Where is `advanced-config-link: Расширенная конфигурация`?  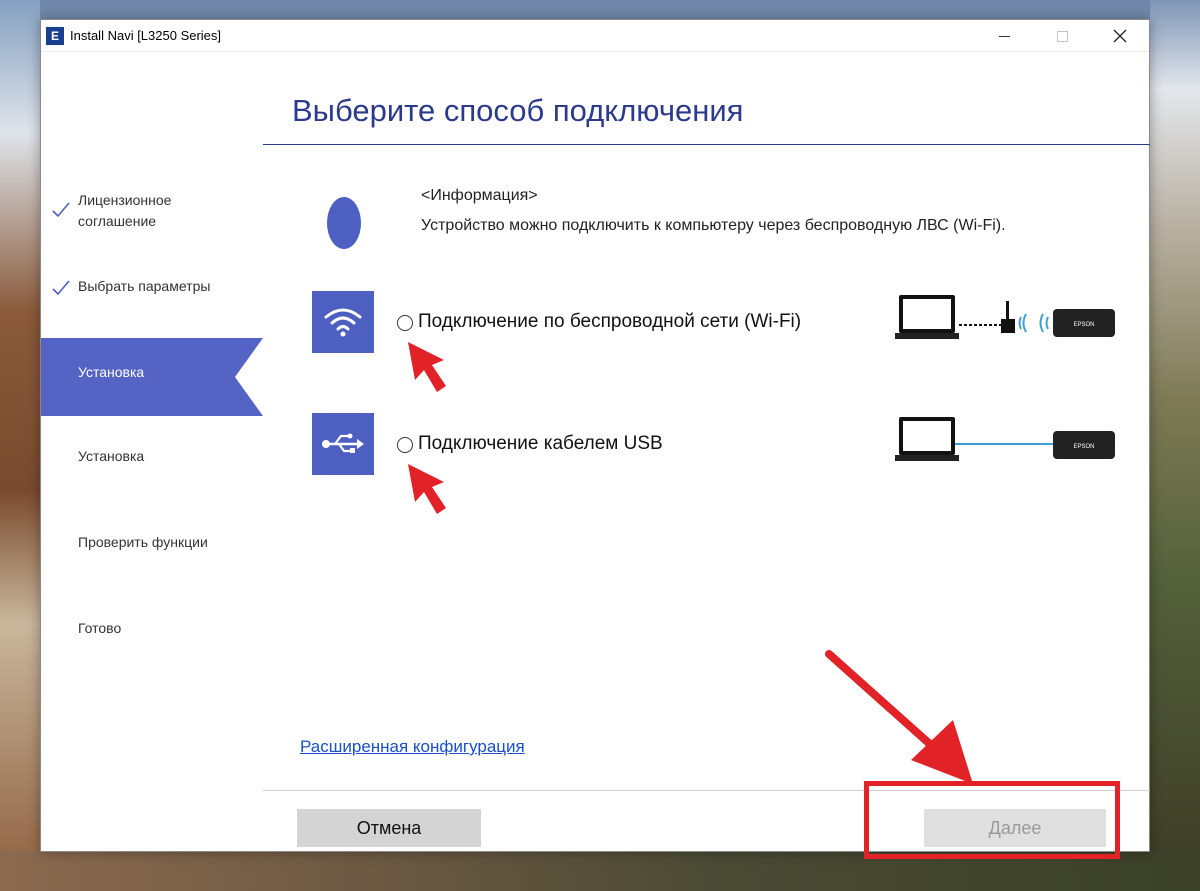 advanced-config-link: Расширенная конфигурация is located at coordinates (412, 747).